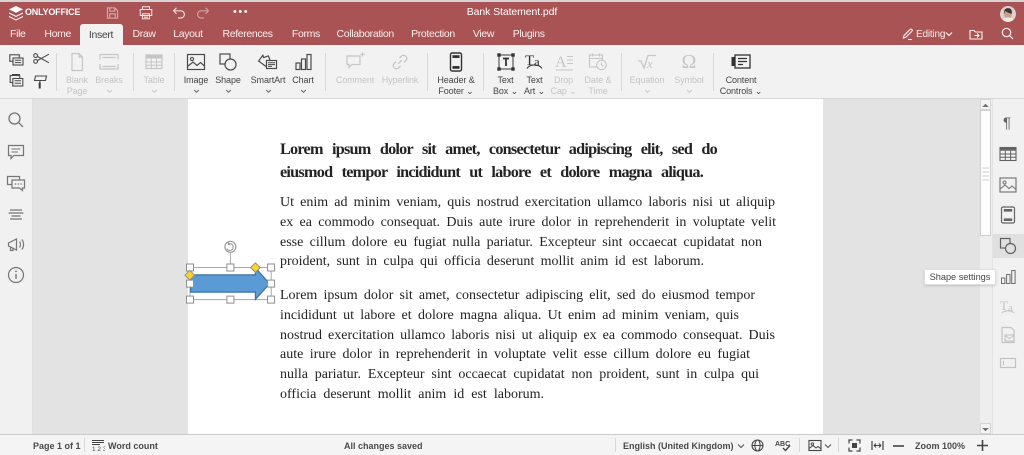 This screenshot has height=455, width=1024. Describe the element at coordinates (537, 61) in the screenshot. I see `svg-text: a` at that location.